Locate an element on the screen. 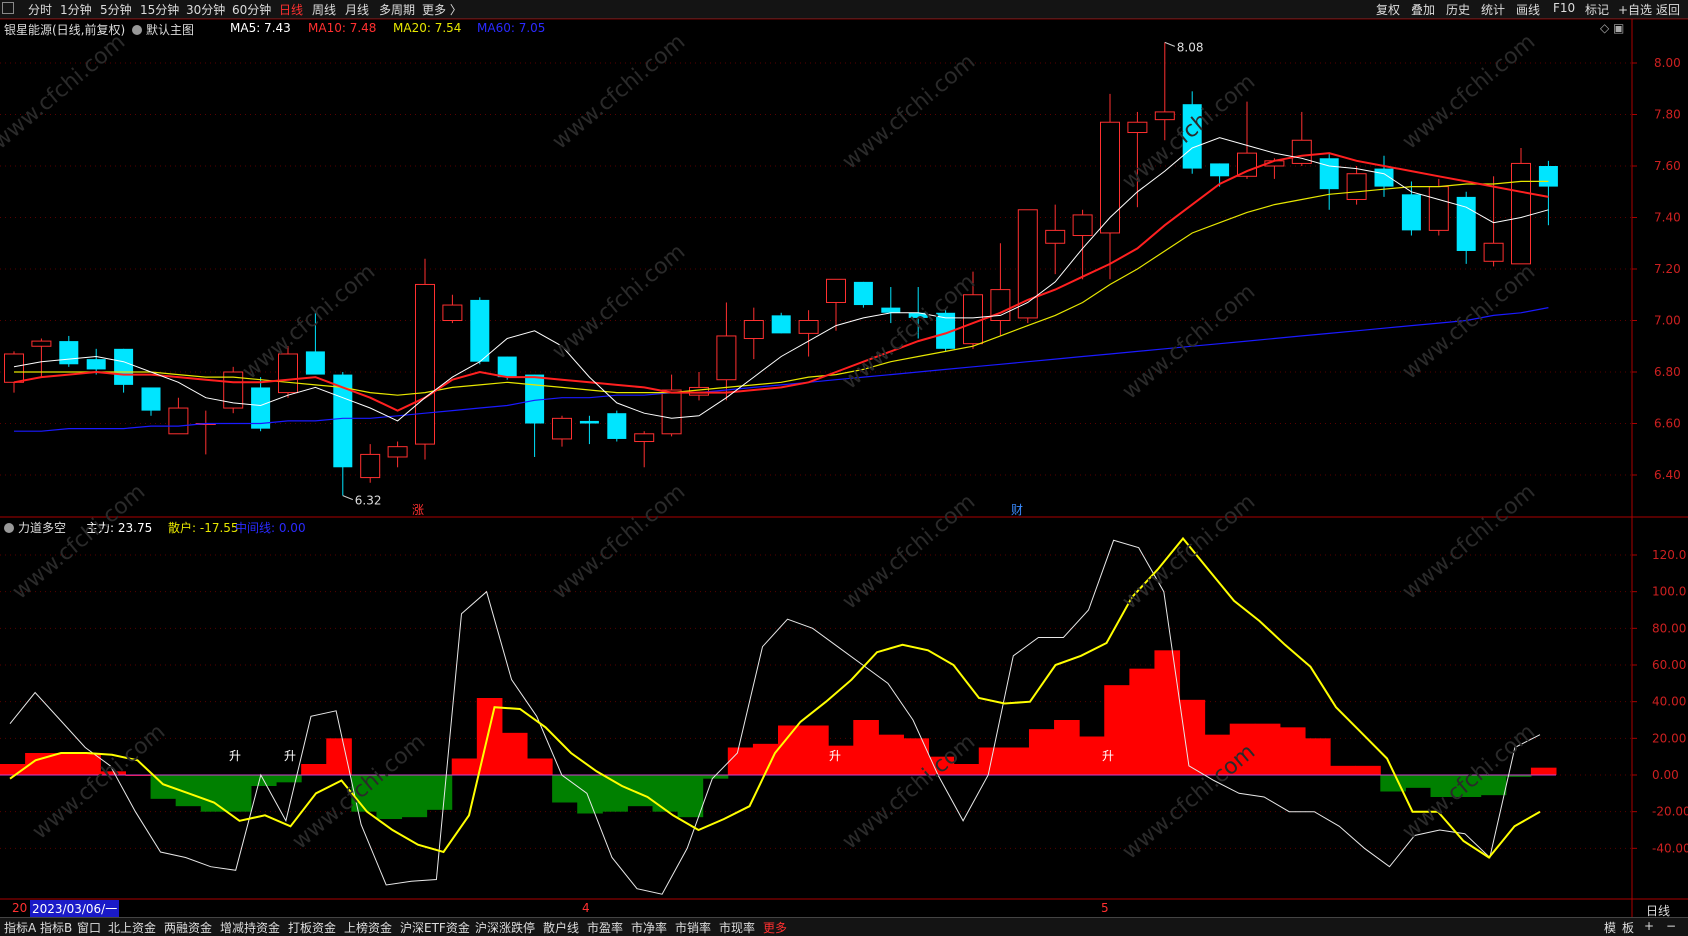 This screenshot has width=1688, height=936. price-tick-label: 7.80 is located at coordinates (1667, 115).